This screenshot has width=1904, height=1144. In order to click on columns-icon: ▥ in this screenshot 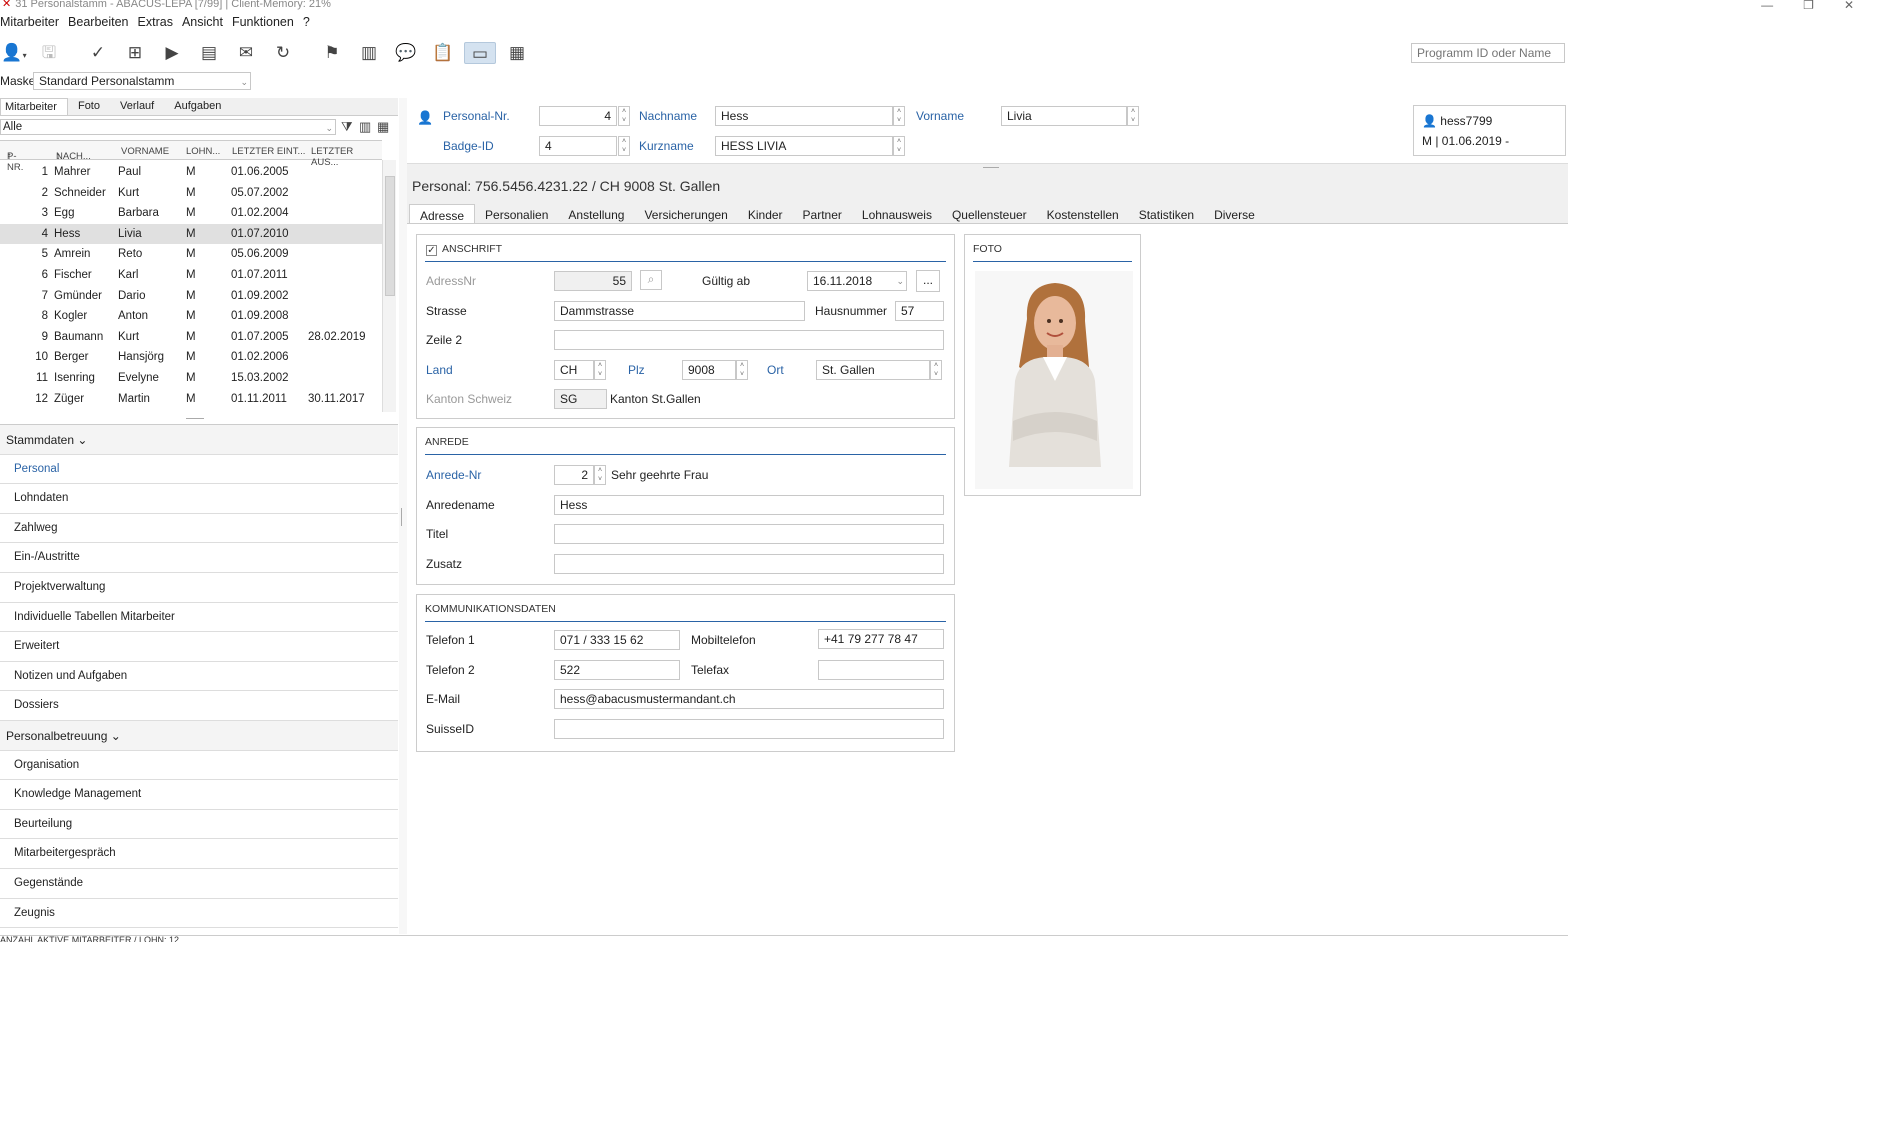, I will do `click(365, 127)`.